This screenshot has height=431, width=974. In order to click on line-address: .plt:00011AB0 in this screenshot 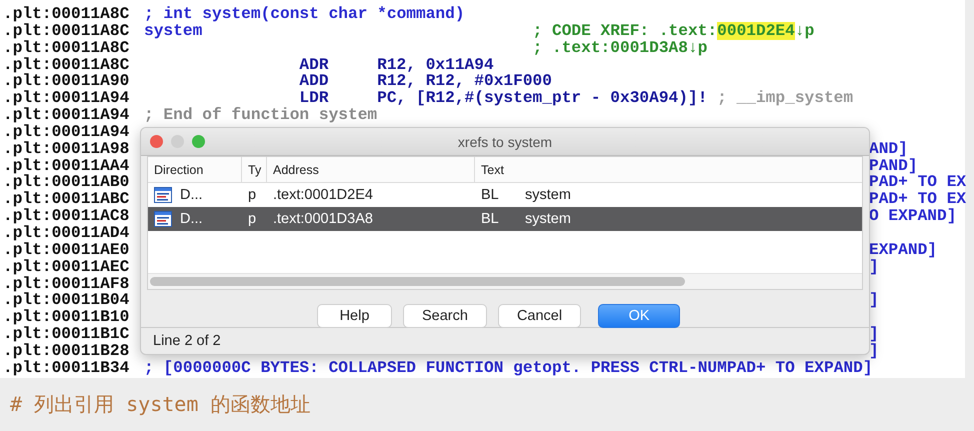, I will do `click(66, 183)`.